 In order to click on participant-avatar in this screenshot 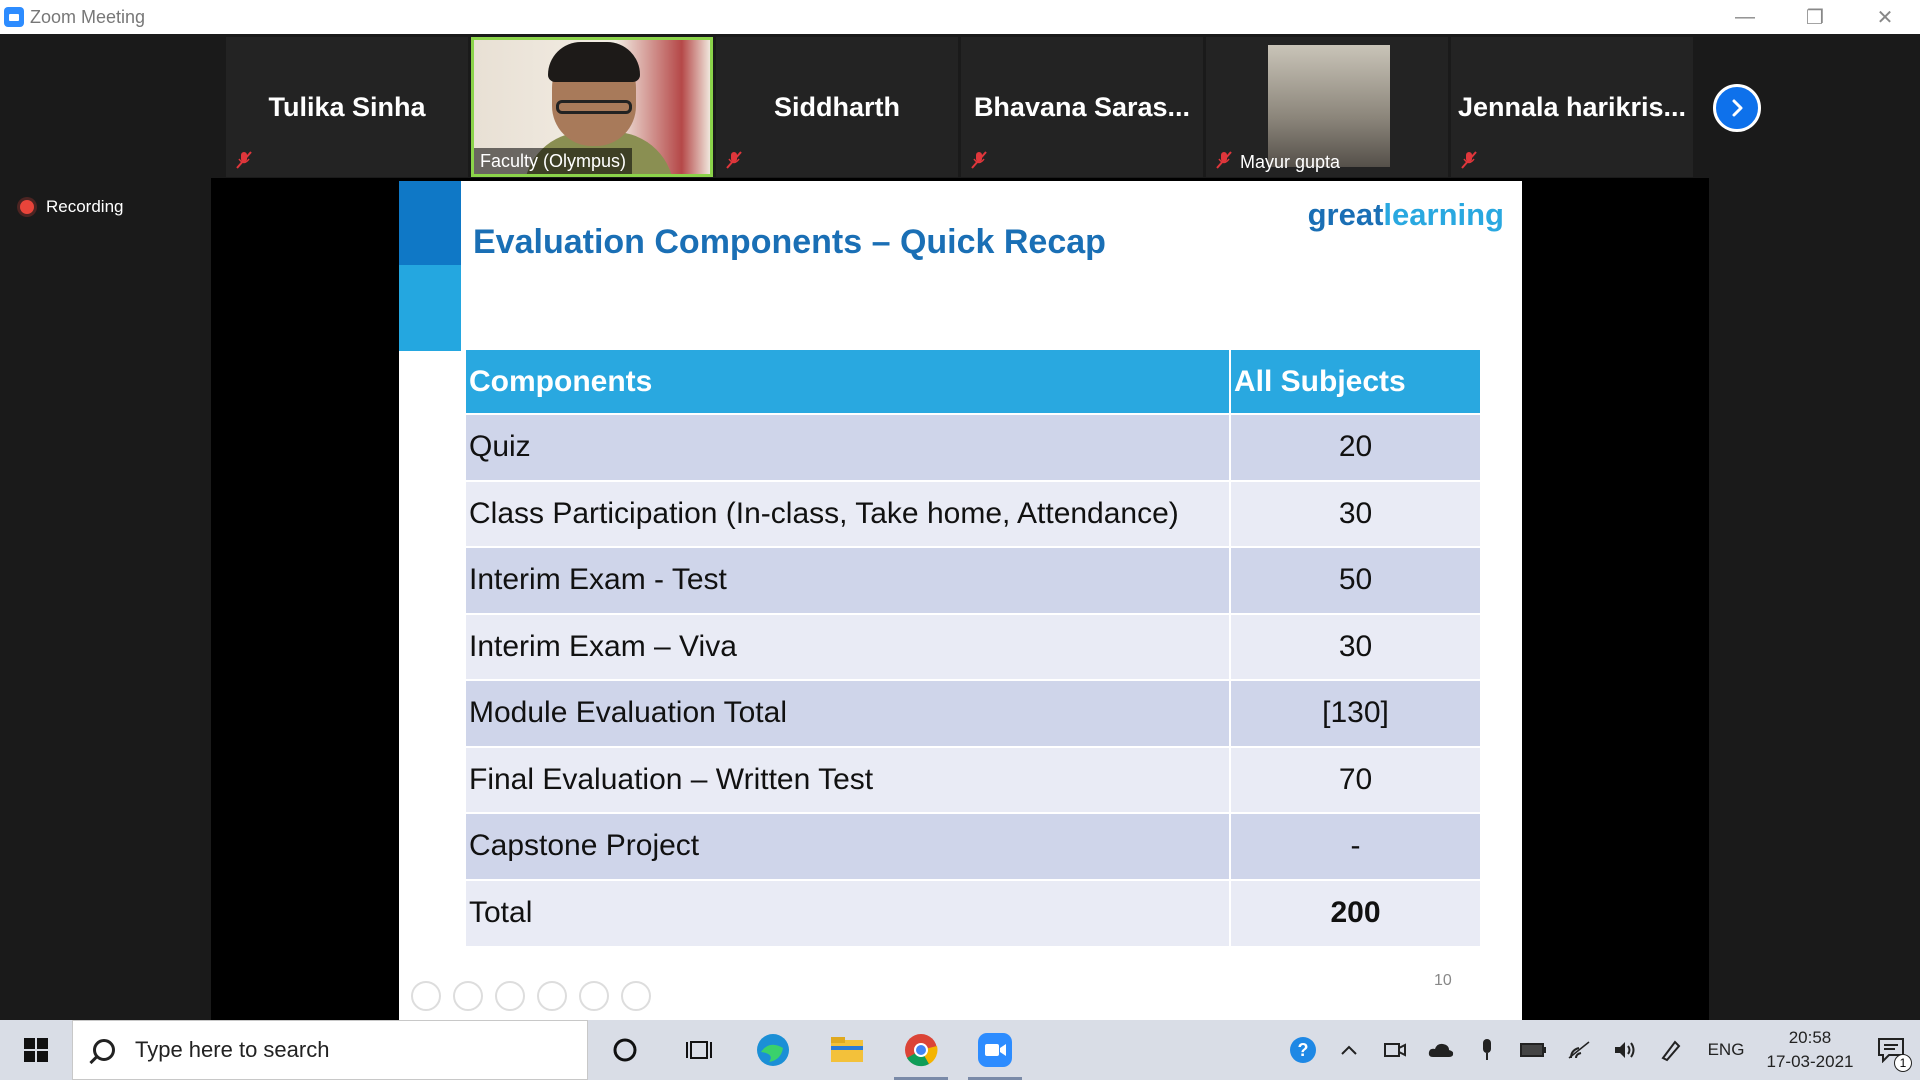, I will do `click(1329, 106)`.